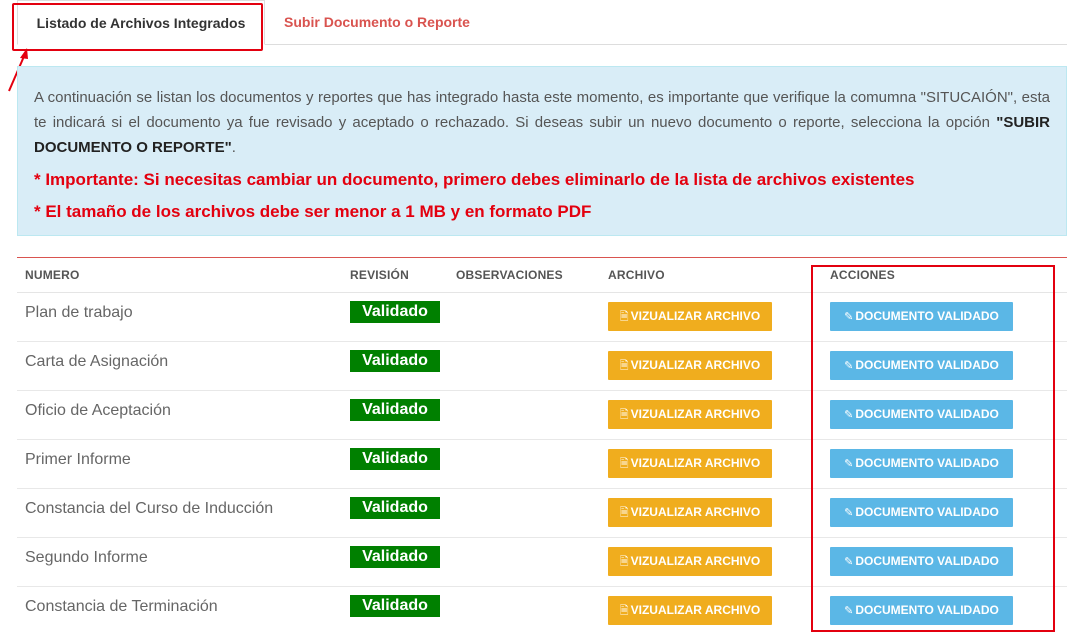 Image resolution: width=1068 pixels, height=639 pixels. I want to click on header-archivo: ARCHIVO, so click(636, 275).